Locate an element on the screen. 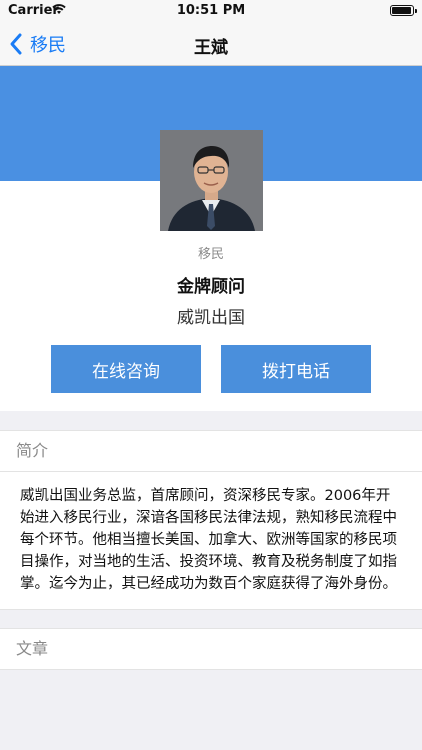 The width and height of the screenshot is (422, 750). navigation-bar: 移民 王斌 is located at coordinates (211, 44).